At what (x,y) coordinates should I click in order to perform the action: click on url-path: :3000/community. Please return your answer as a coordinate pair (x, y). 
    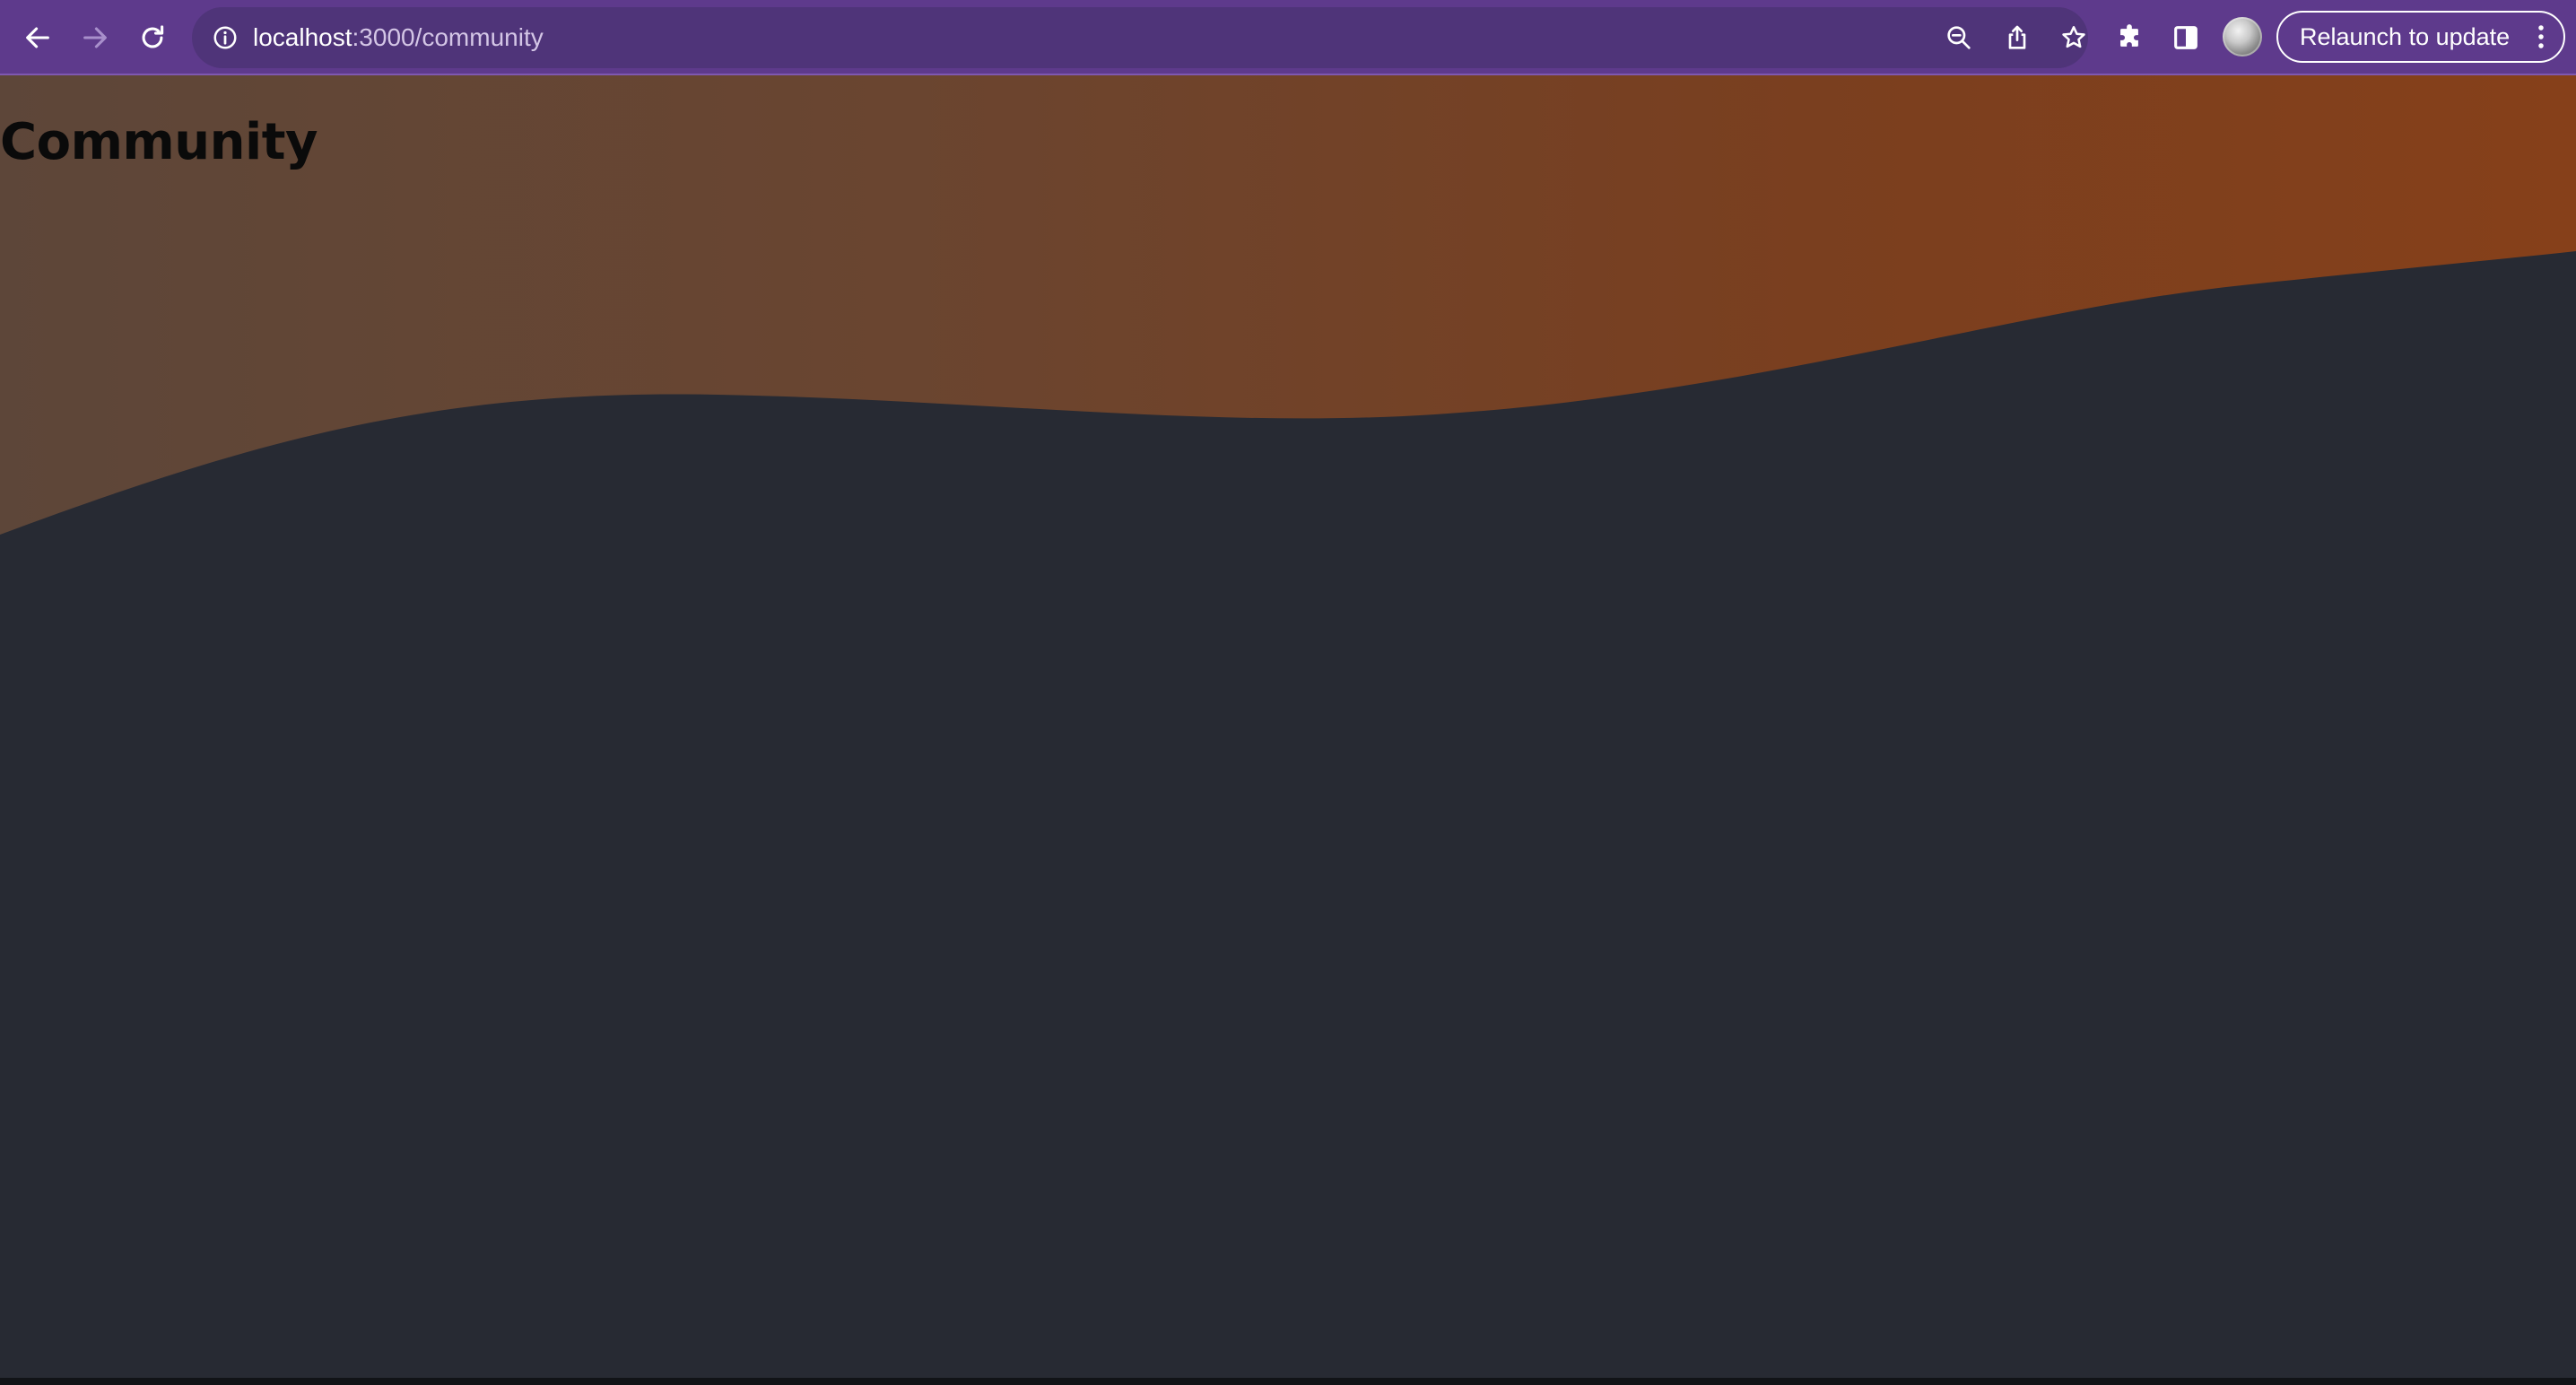
    Looking at the image, I should click on (448, 37).